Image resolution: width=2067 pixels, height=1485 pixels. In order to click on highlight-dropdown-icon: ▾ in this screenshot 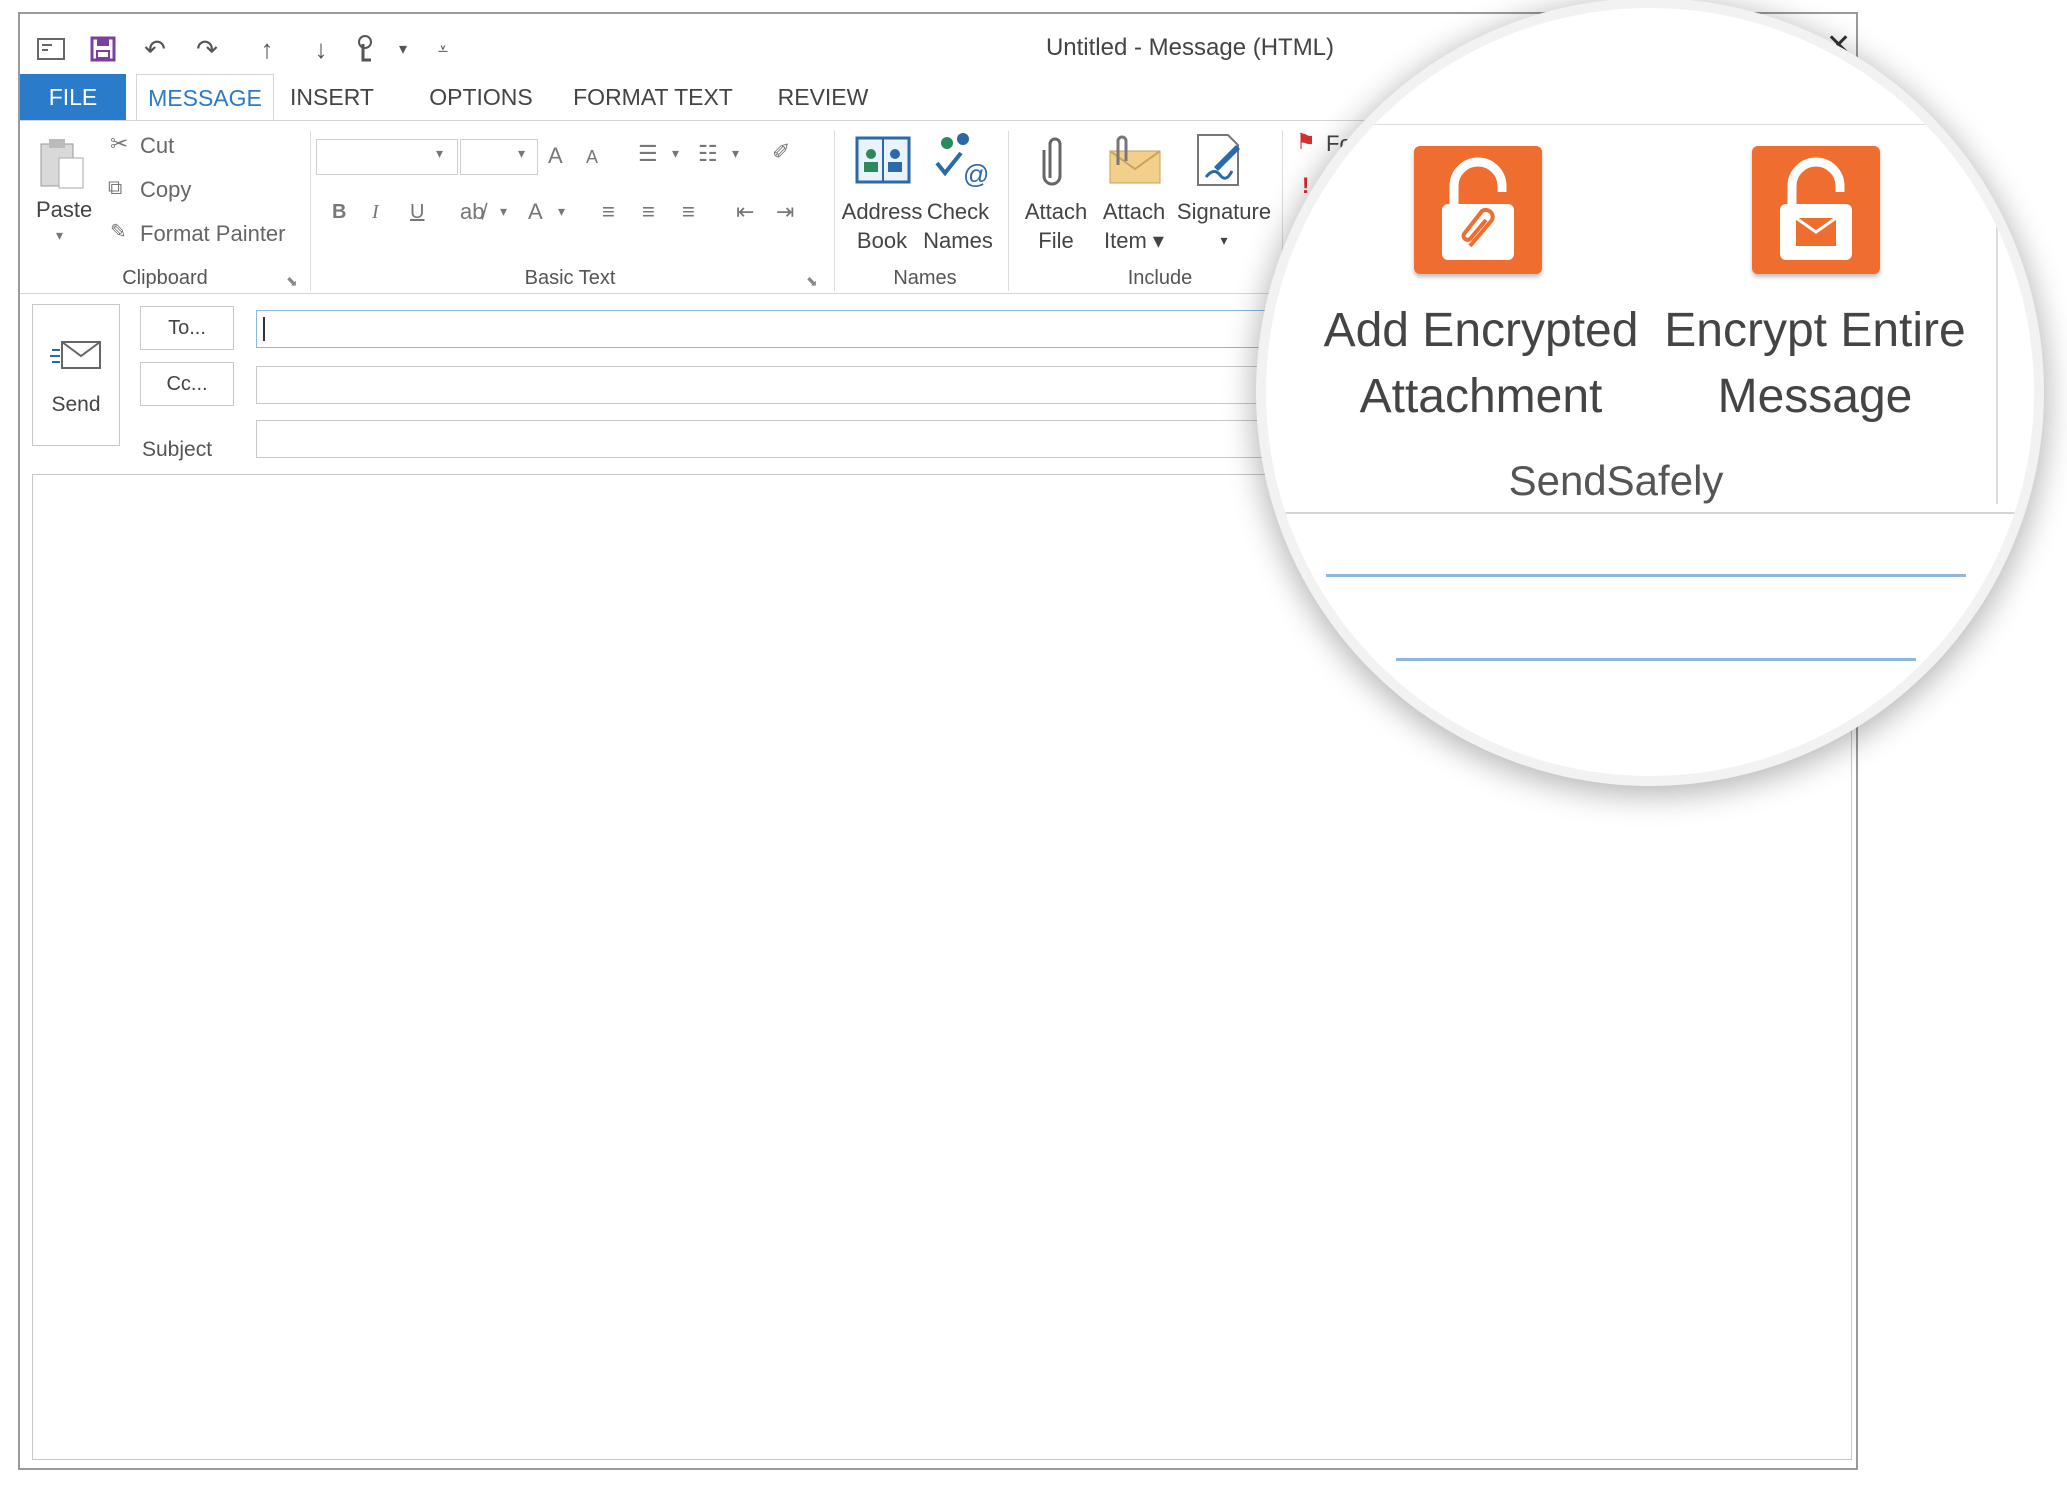, I will do `click(503, 211)`.